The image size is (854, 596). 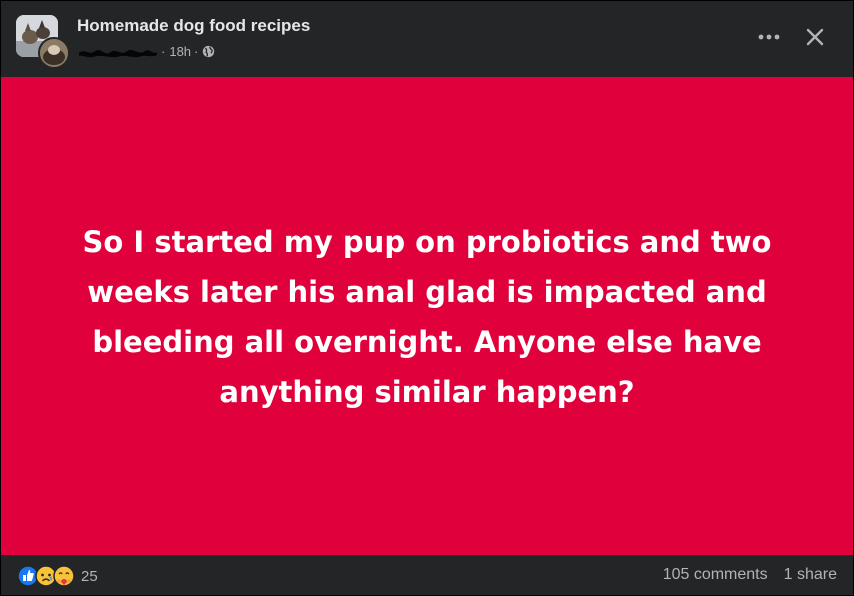 I want to click on comments-count-link: 105 comments, so click(x=715, y=575).